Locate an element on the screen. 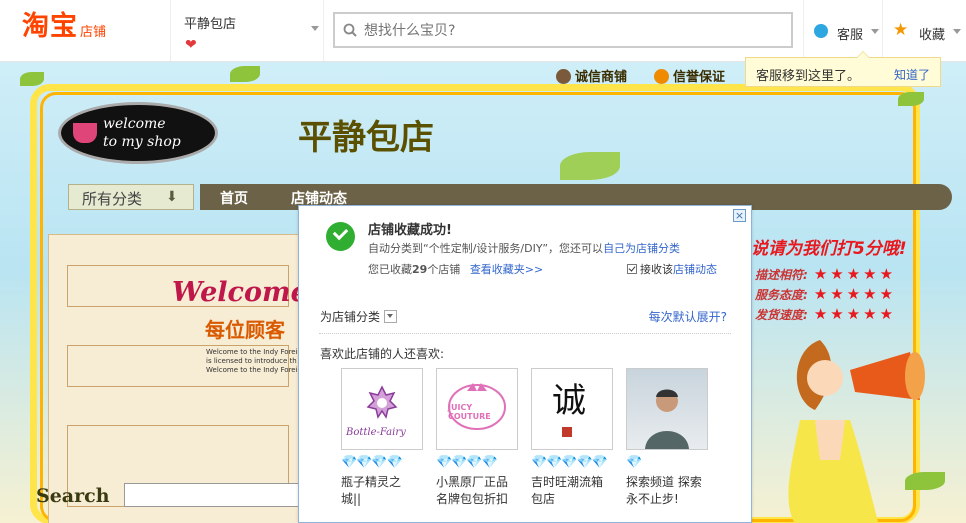 This screenshot has width=966, height=523. category-select: 为店铺分类 is located at coordinates (359, 316).